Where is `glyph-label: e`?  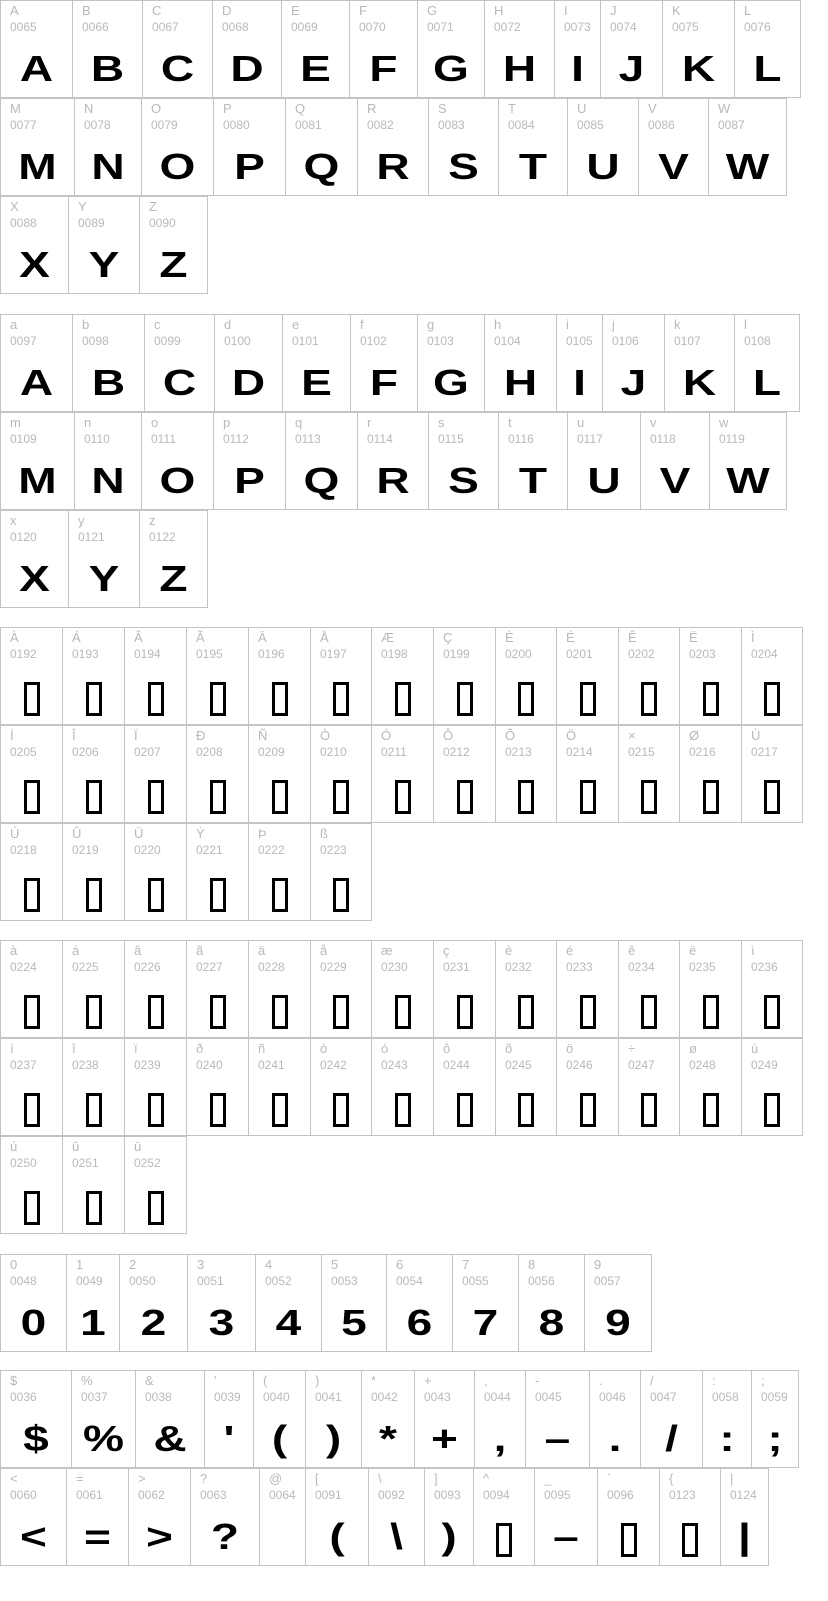 glyph-label: e is located at coordinates (296, 324).